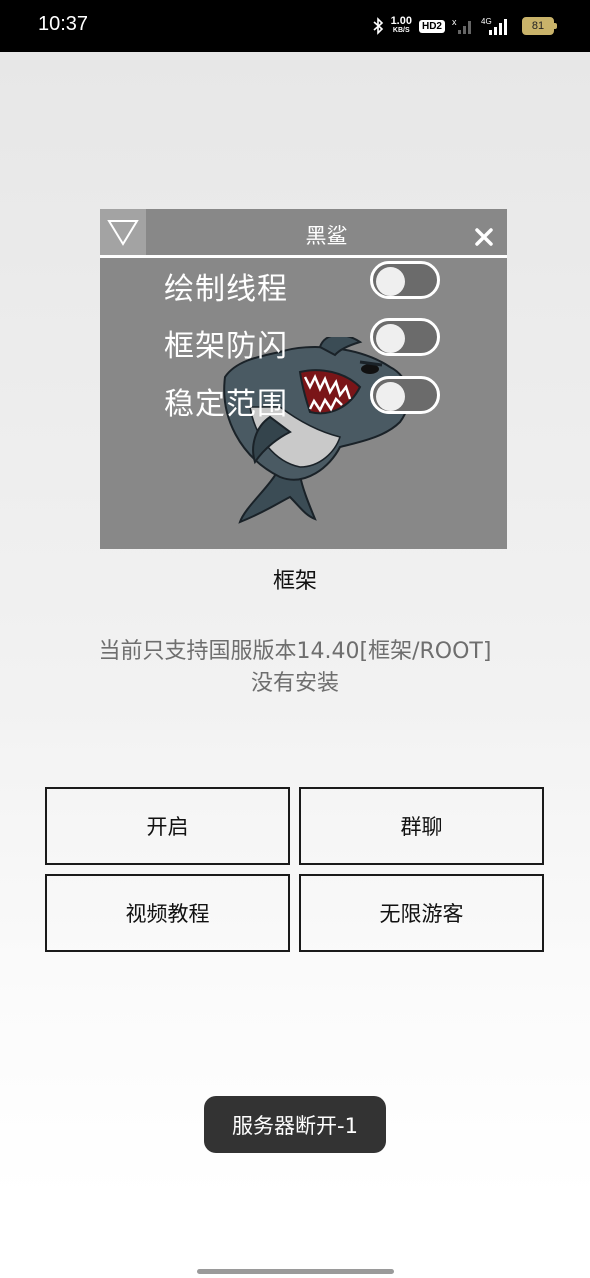 The image size is (590, 1278). What do you see at coordinates (309, 341) in the screenshot?
I see `option-frame-antiflicker: 框架防闪` at bounding box center [309, 341].